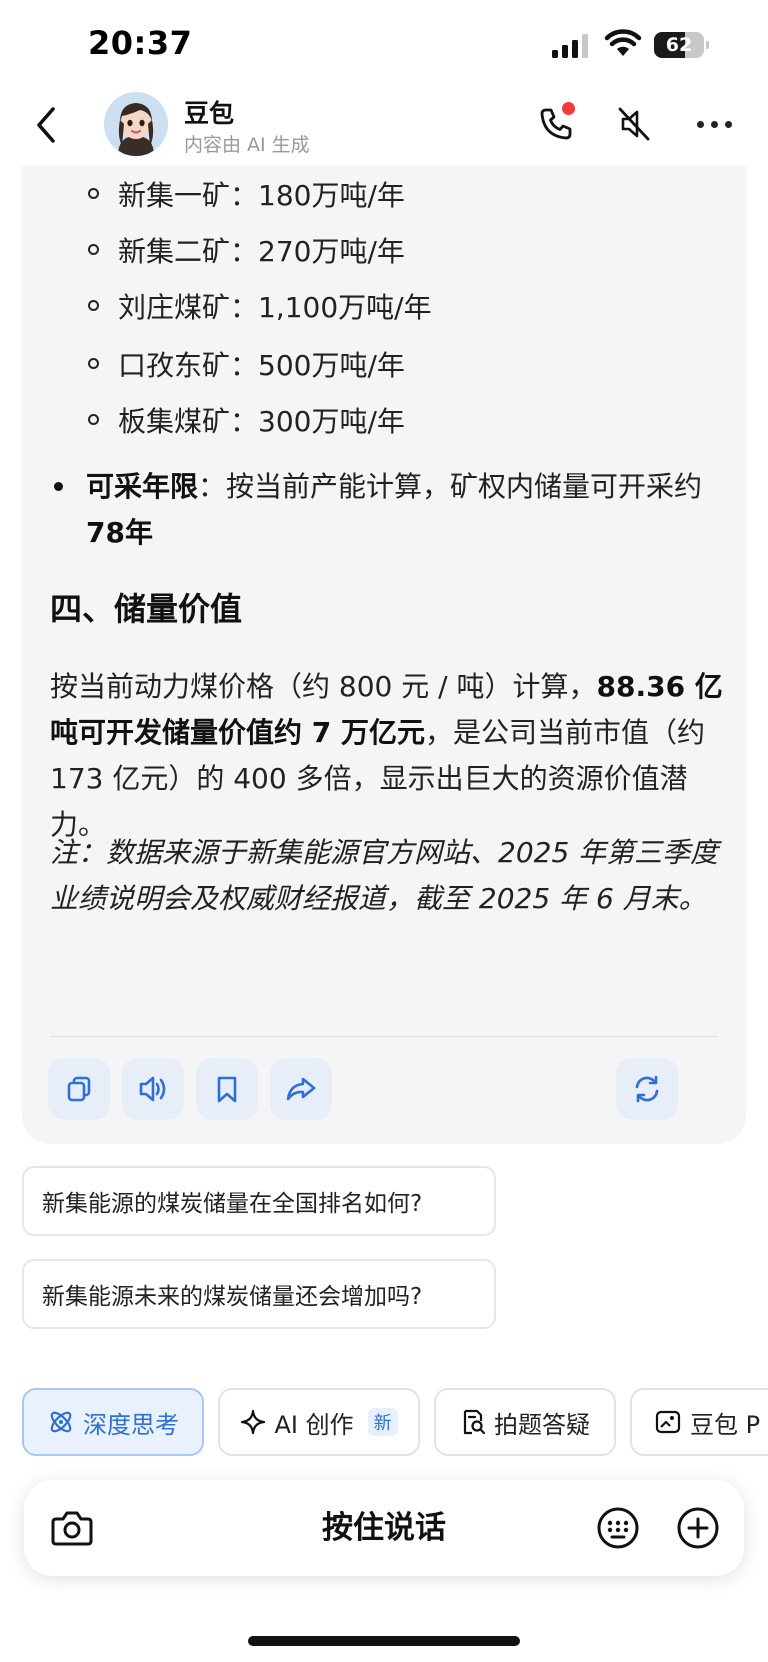 This screenshot has height=1662, width=768. I want to click on status-time: 20:37, so click(140, 43).